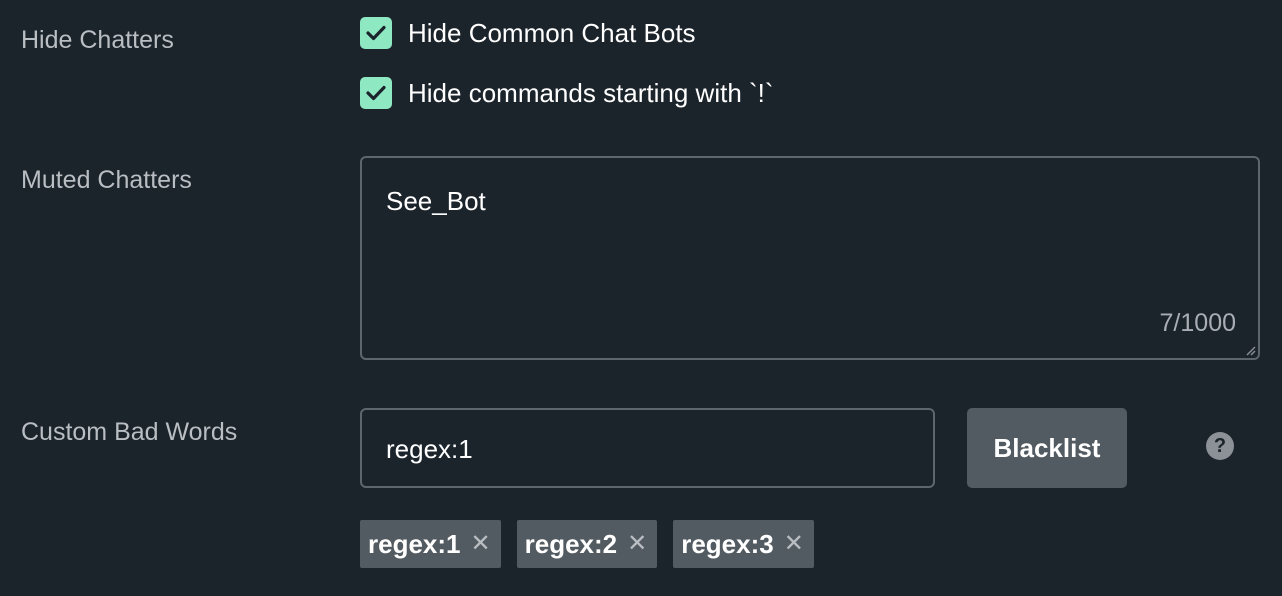  I want to click on muted-chatters-value: See_Bot, so click(436, 201).